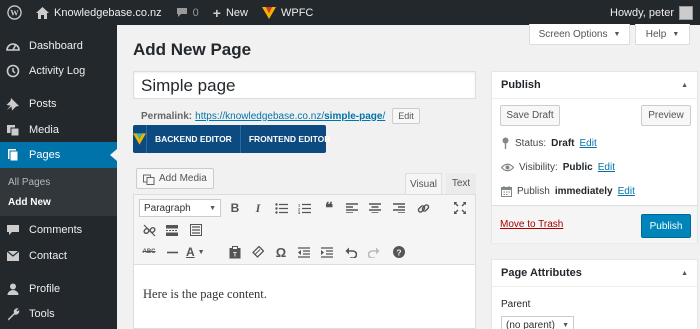  I want to click on sidebar-item-label: Posts, so click(43, 104).